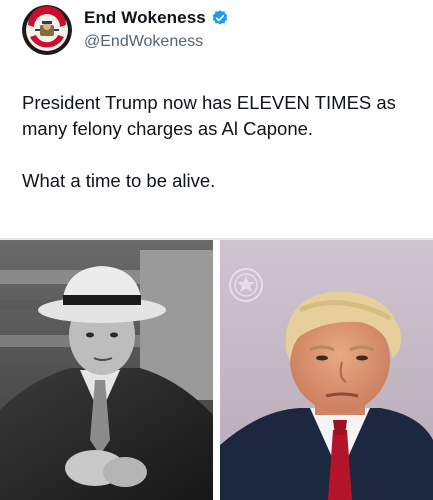  Describe the element at coordinates (119, 180) in the screenshot. I see `tweet-text-line: What a time to be alive.` at that location.